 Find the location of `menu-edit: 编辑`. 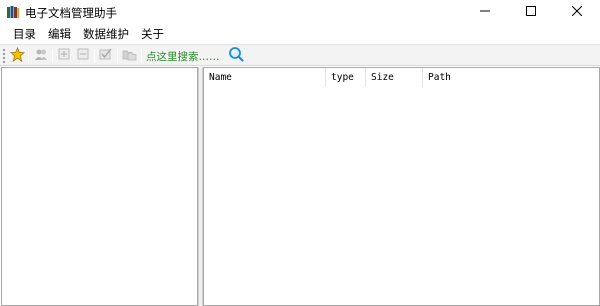

menu-edit: 编辑 is located at coordinates (59, 34).